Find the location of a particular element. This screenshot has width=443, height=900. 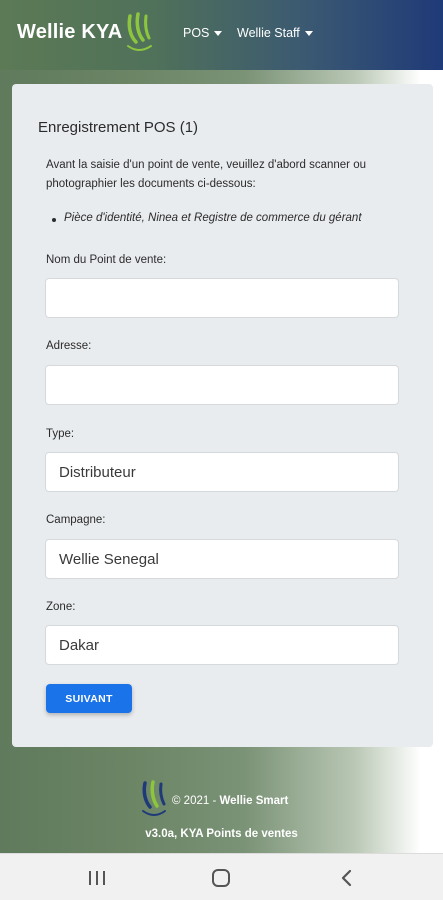

recent-apps-icon is located at coordinates (97, 878).